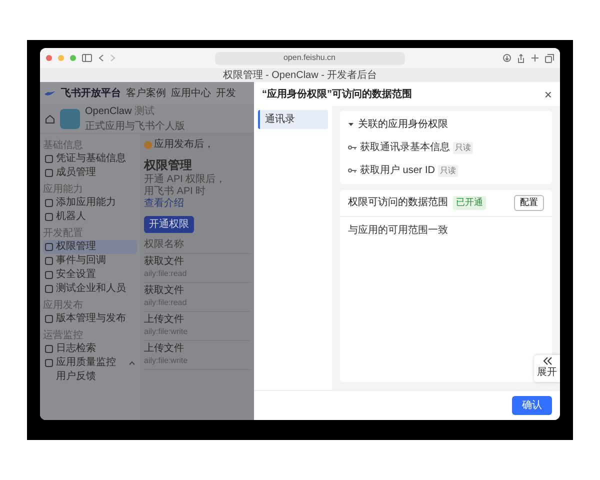 This screenshot has width=600, height=480. Describe the element at coordinates (91, 93) in the screenshot. I see `logo-text: 飞书开放平台` at that location.